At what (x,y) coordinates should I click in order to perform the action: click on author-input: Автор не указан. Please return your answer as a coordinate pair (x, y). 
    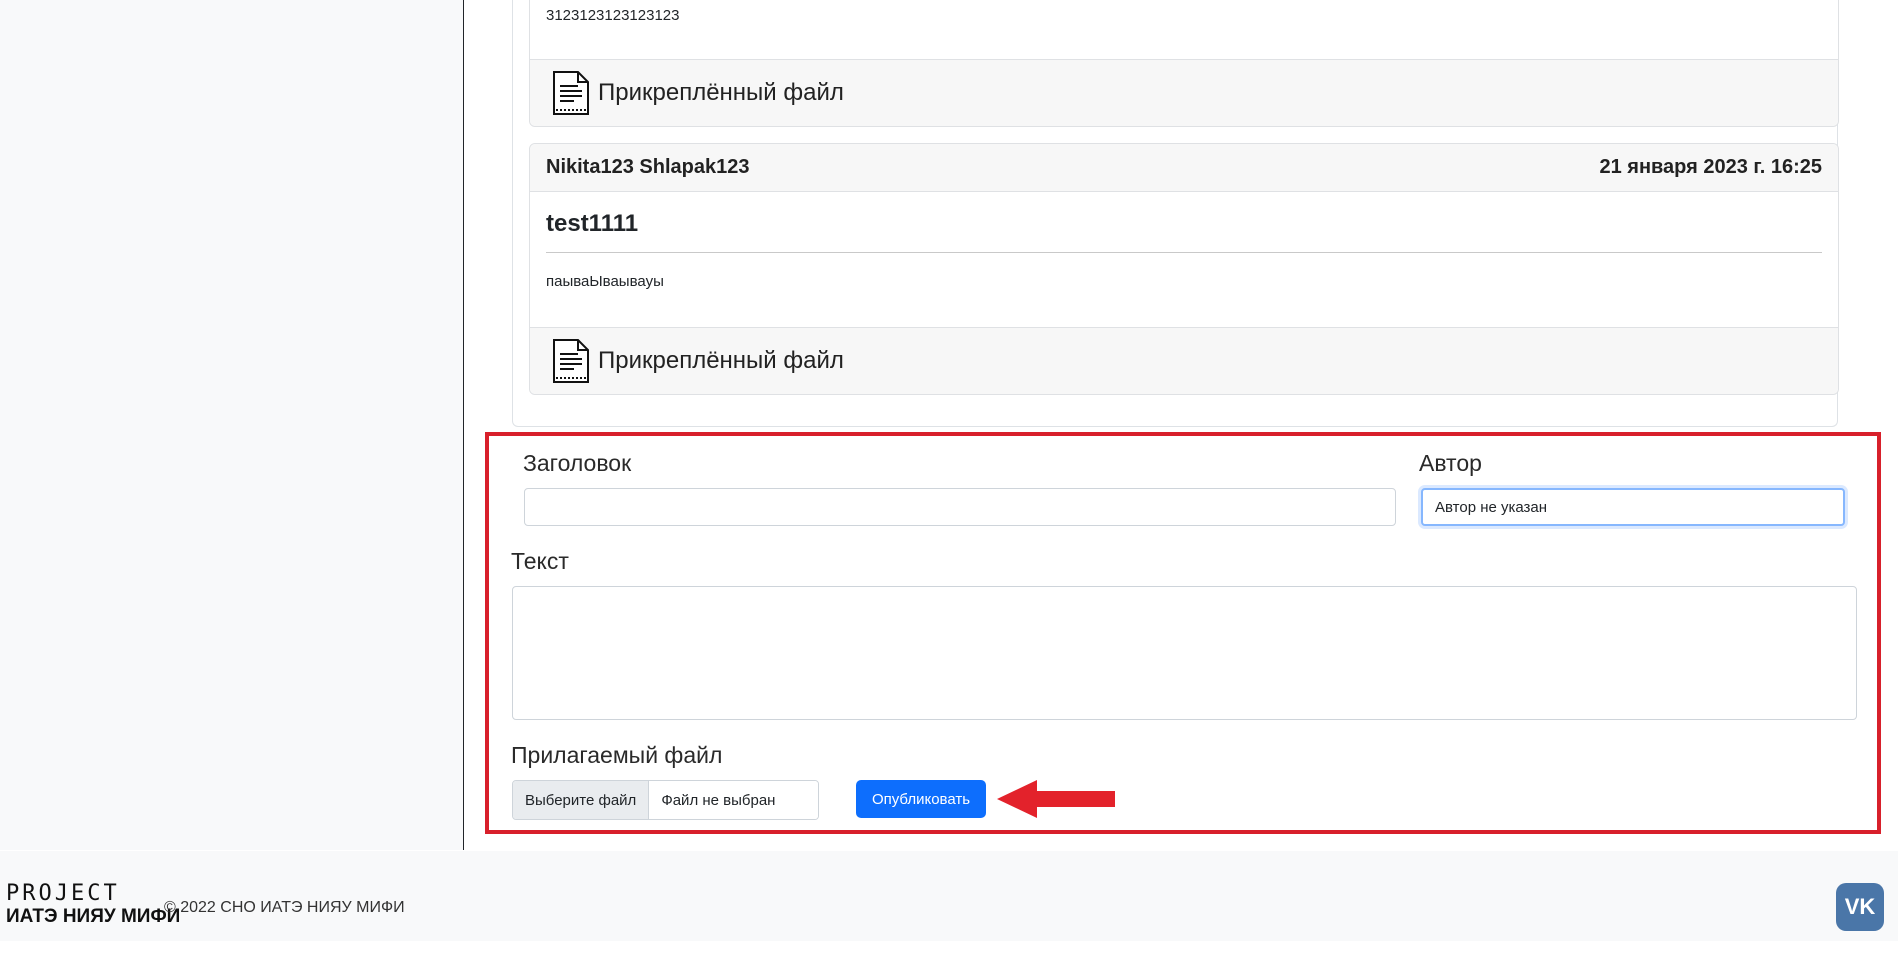
    Looking at the image, I should click on (1633, 507).